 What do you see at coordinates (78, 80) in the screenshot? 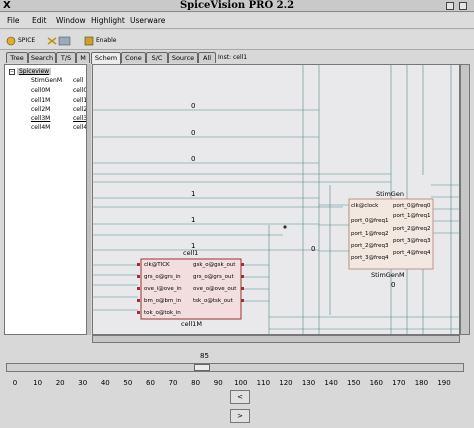
I see `tree-item: cell` at bounding box center [78, 80].